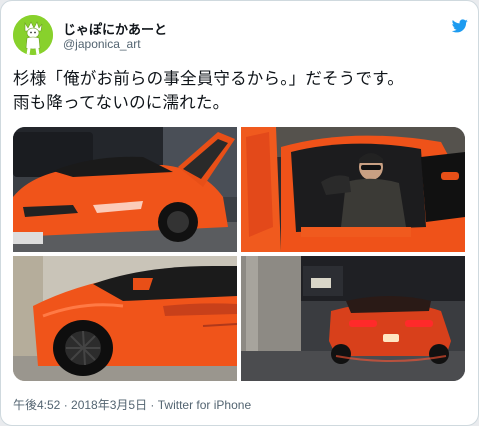 The image size is (479, 426). Describe the element at coordinates (125, 318) in the screenshot. I see `photo-car-side-closeup` at that location.